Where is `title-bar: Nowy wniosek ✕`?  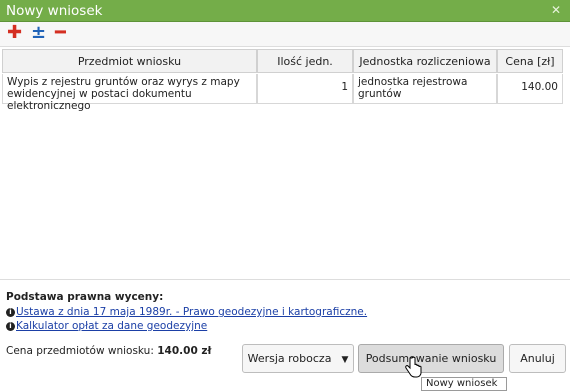
title-bar: Nowy wniosek ✕ is located at coordinates (285, 11).